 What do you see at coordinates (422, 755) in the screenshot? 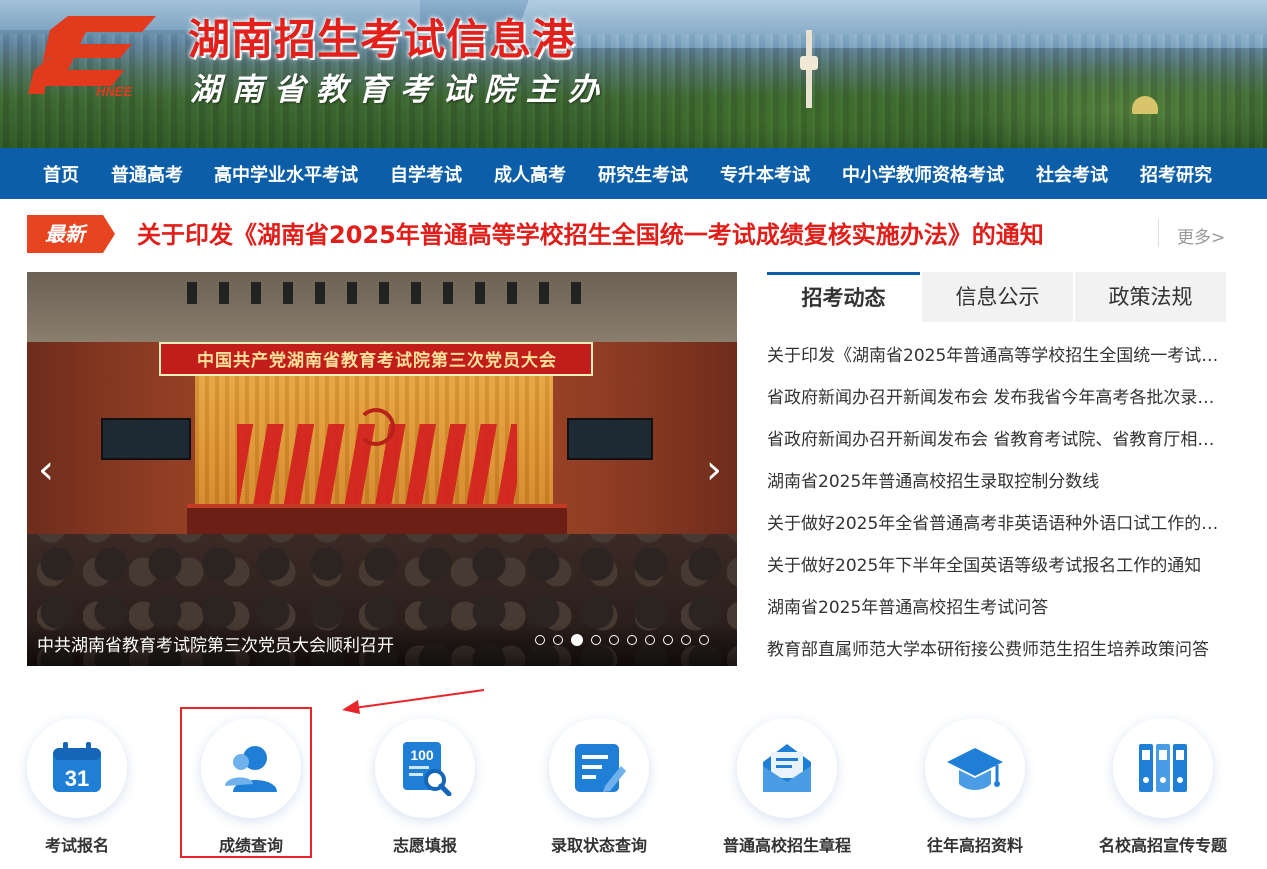
I see `svg-text: 100` at bounding box center [422, 755].